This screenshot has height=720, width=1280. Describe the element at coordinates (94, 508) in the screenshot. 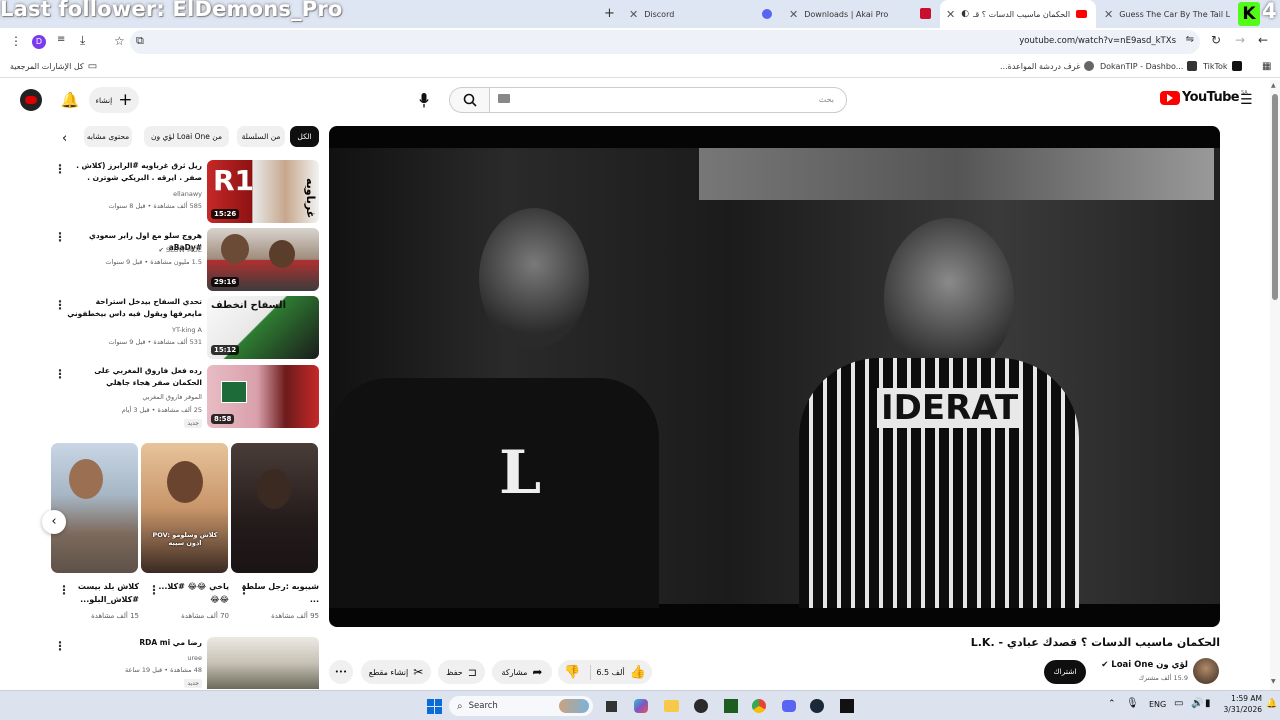

I see `short-thumbnail` at that location.